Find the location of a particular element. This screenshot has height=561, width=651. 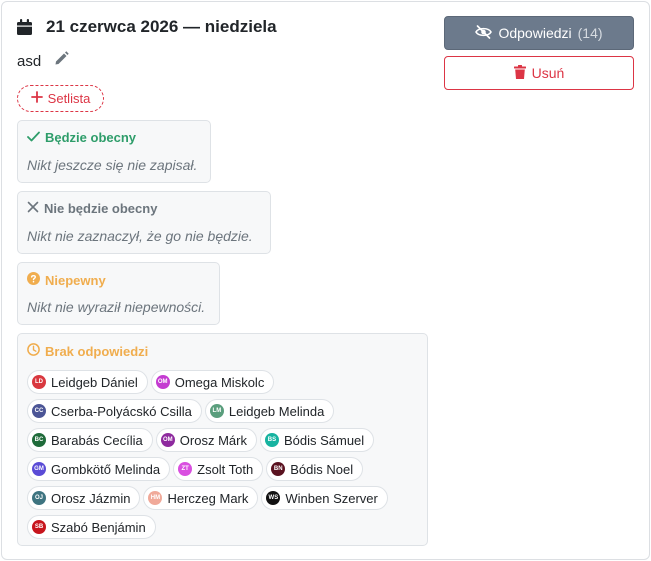

person-name: Leidgeb Dániel is located at coordinates (94, 382).